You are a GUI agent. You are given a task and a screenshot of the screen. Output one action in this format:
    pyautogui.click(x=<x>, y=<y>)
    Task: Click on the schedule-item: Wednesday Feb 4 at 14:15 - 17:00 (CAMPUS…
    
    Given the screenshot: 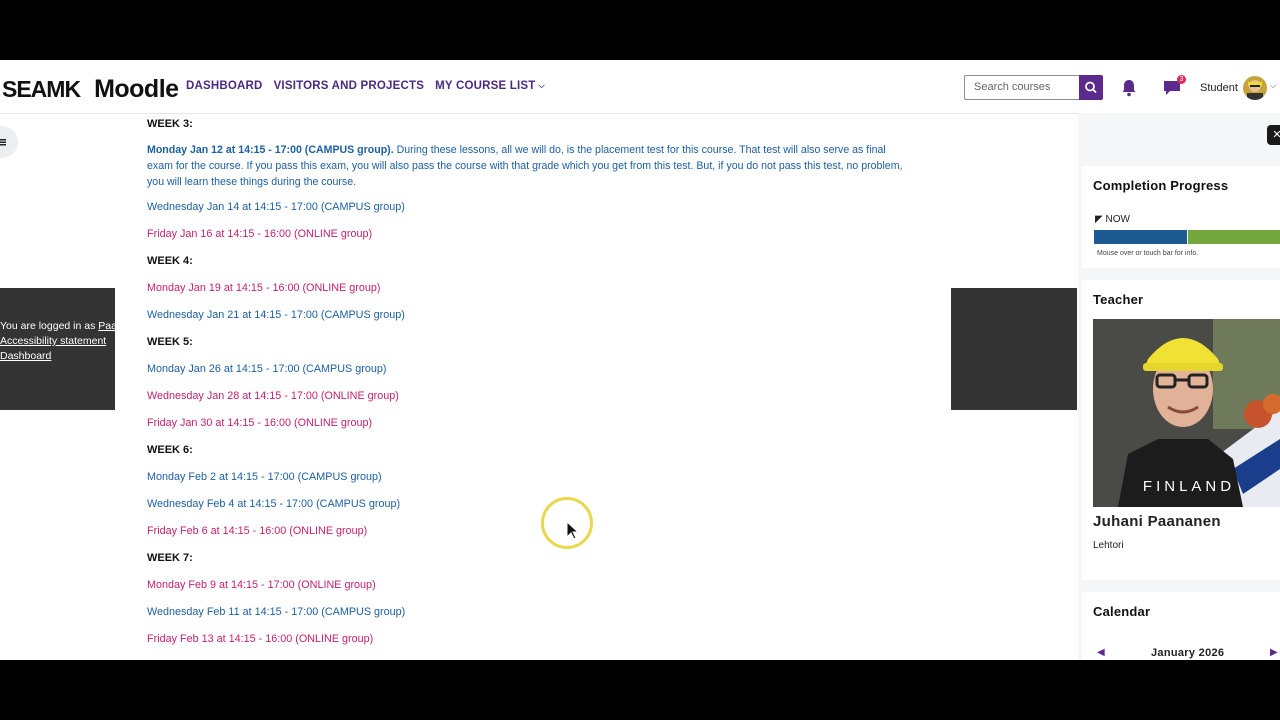 What is the action you would take?
    pyautogui.click(x=274, y=504)
    